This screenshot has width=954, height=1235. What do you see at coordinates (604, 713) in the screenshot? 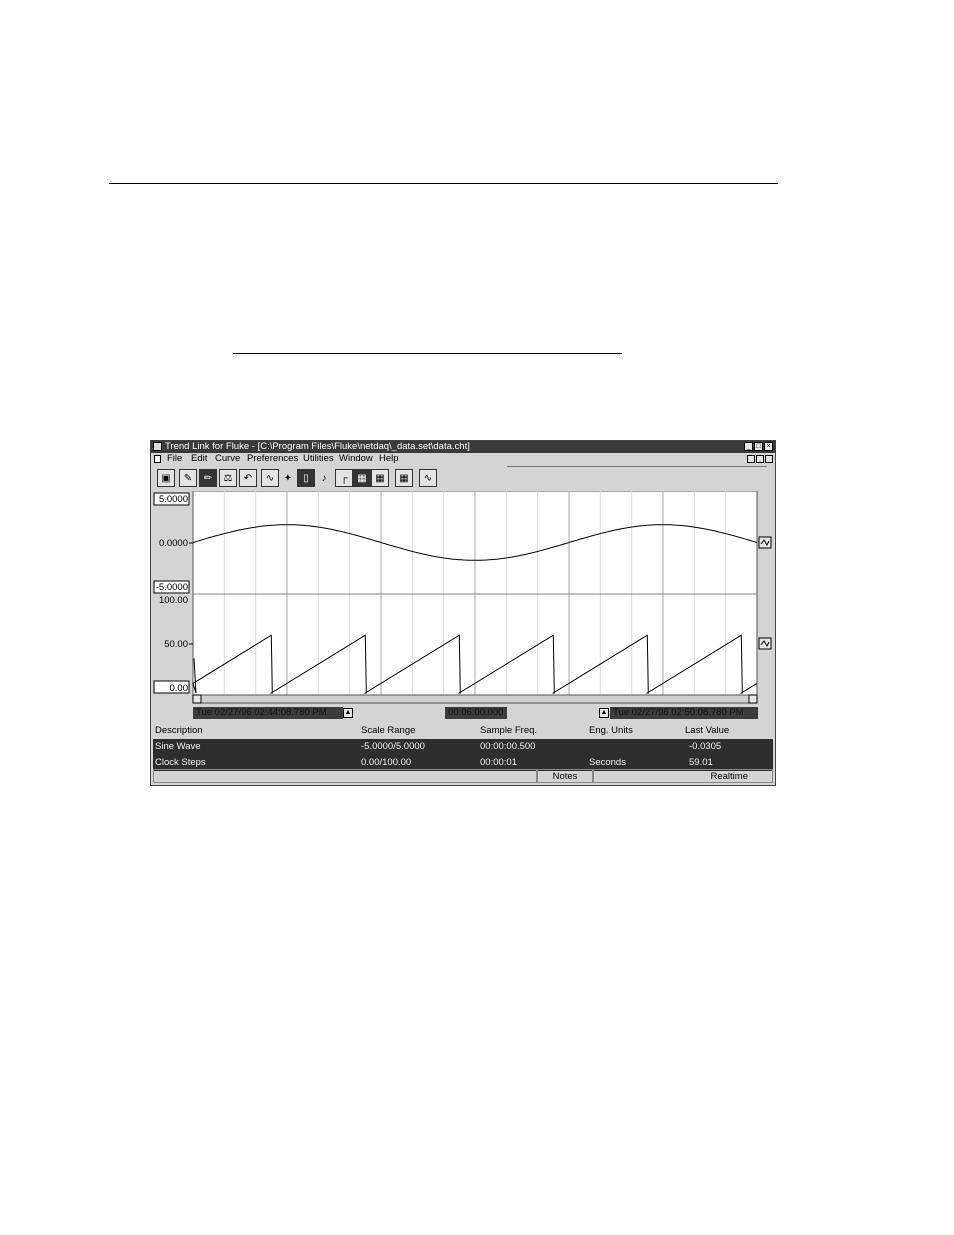
I see `end-time-arrow-icon: ▲` at bounding box center [604, 713].